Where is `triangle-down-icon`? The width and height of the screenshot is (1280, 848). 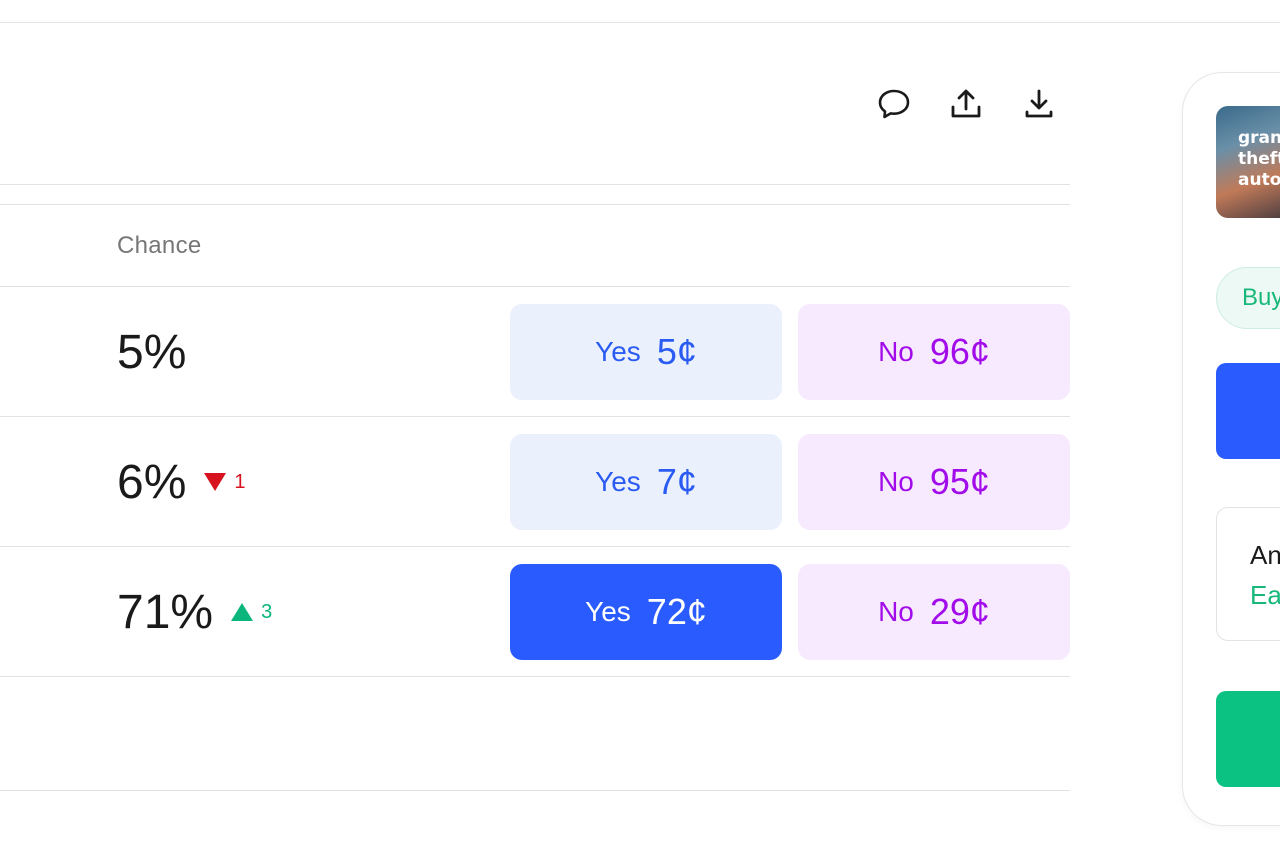 triangle-down-icon is located at coordinates (215, 482).